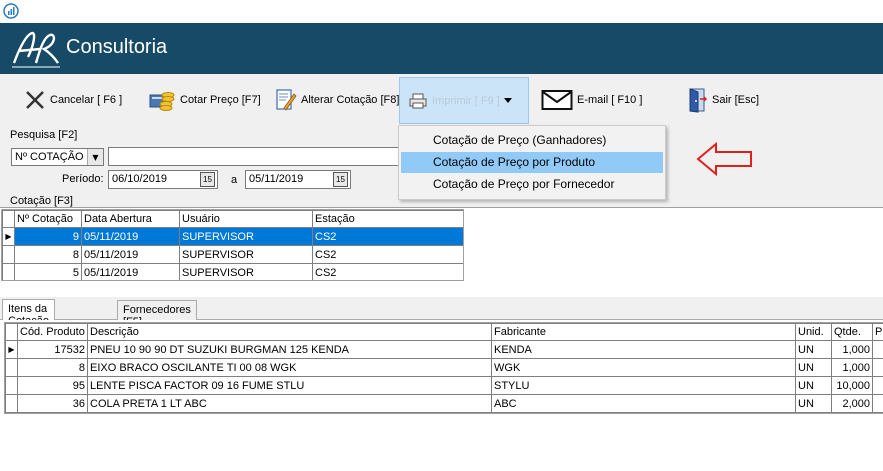  Describe the element at coordinates (52, 385) in the screenshot. I see `product-code: 95` at that location.